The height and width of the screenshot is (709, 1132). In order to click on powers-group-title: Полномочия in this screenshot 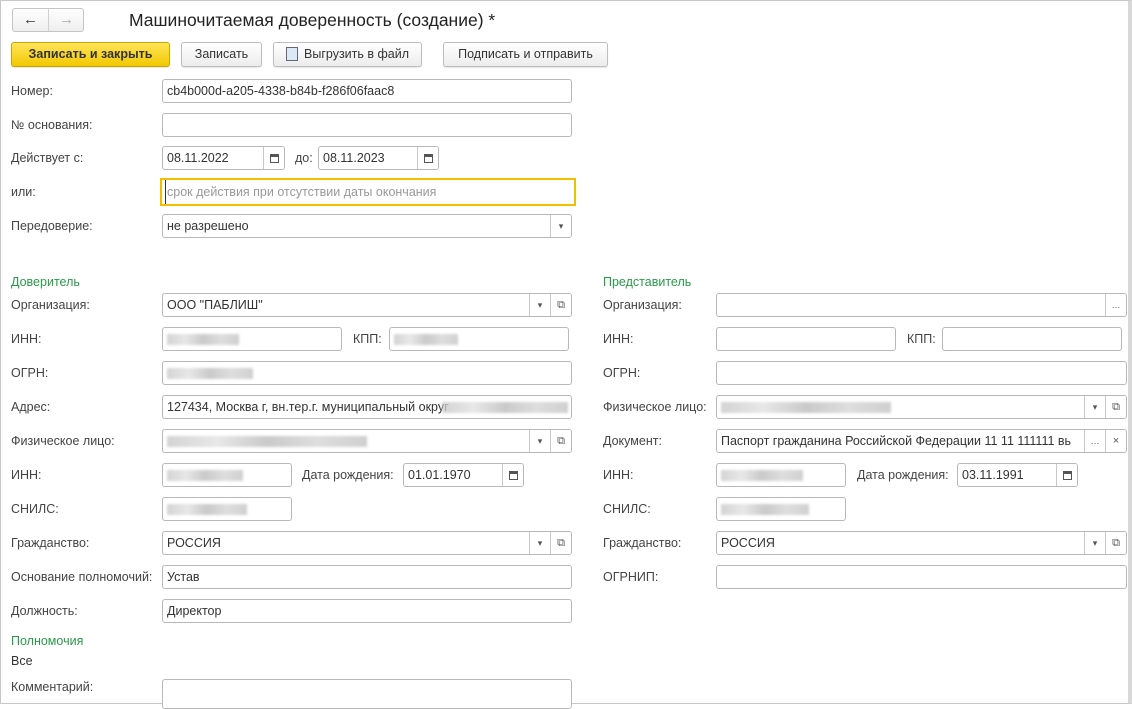, I will do `click(47, 641)`.